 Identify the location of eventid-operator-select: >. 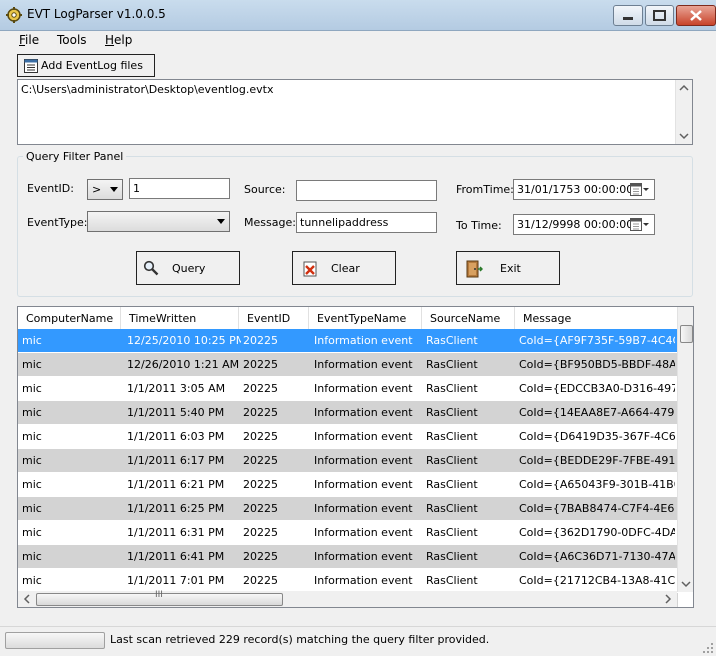
(105, 189).